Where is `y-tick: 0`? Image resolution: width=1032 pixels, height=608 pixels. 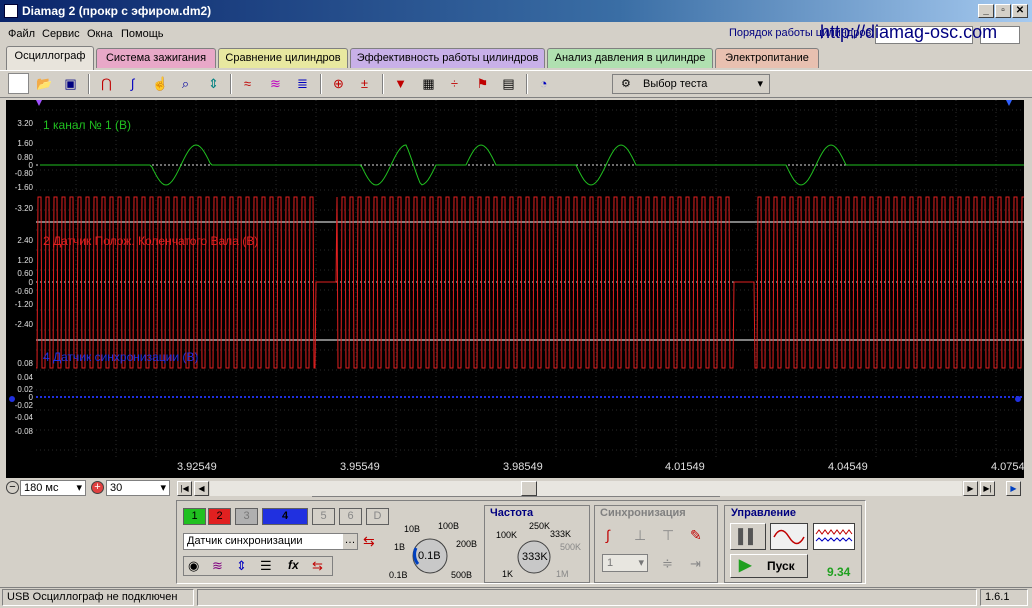 y-tick: 0 is located at coordinates (31, 282).